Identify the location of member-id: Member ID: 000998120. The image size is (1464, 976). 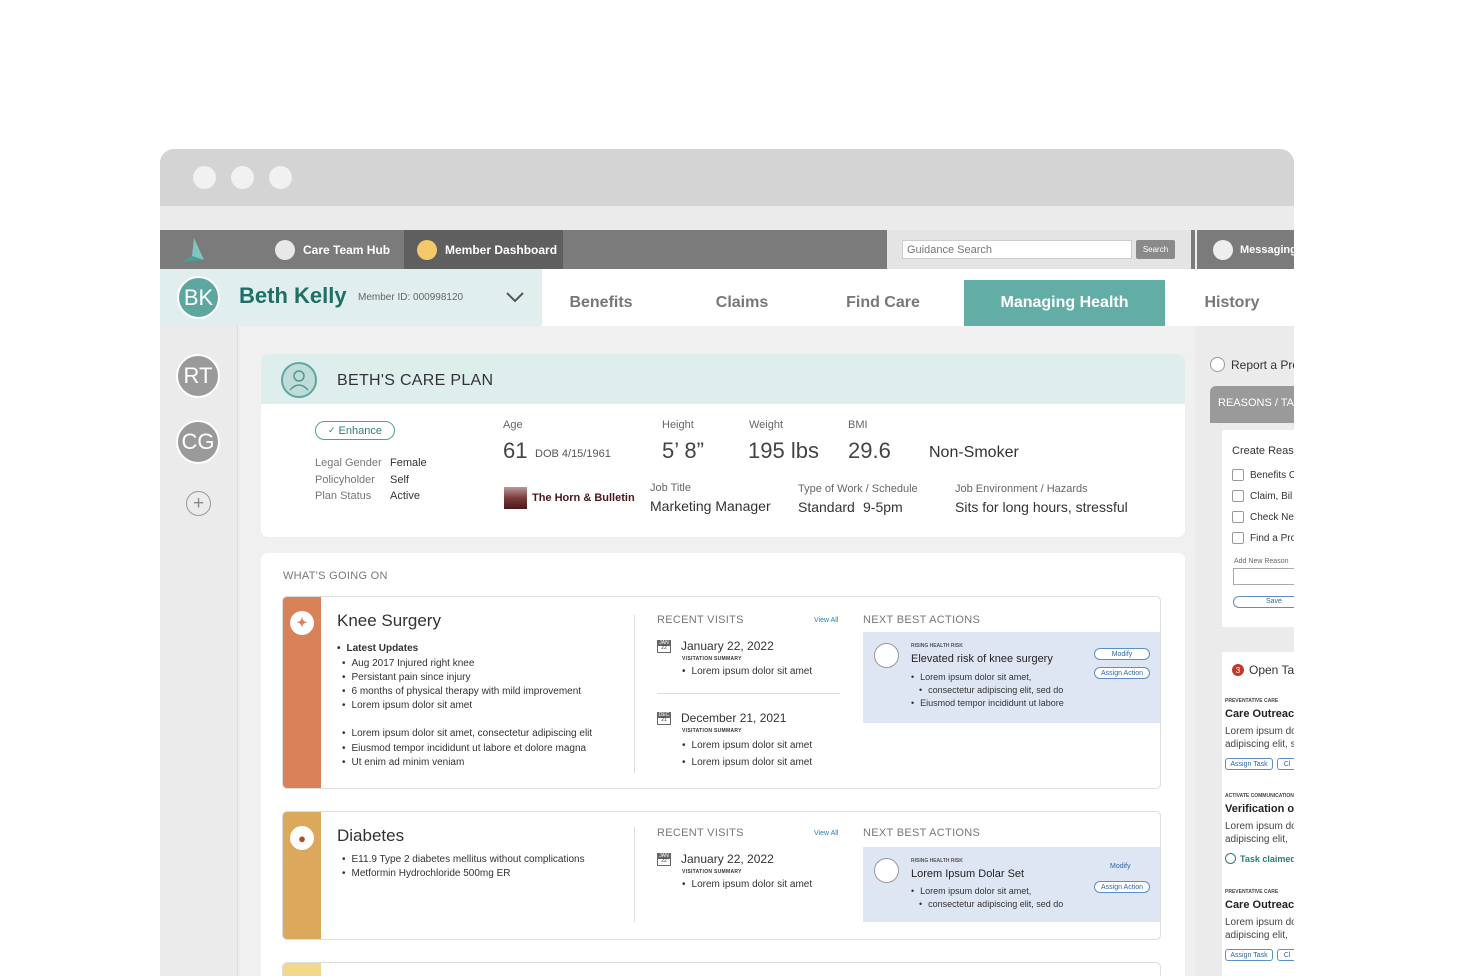
(411, 297).